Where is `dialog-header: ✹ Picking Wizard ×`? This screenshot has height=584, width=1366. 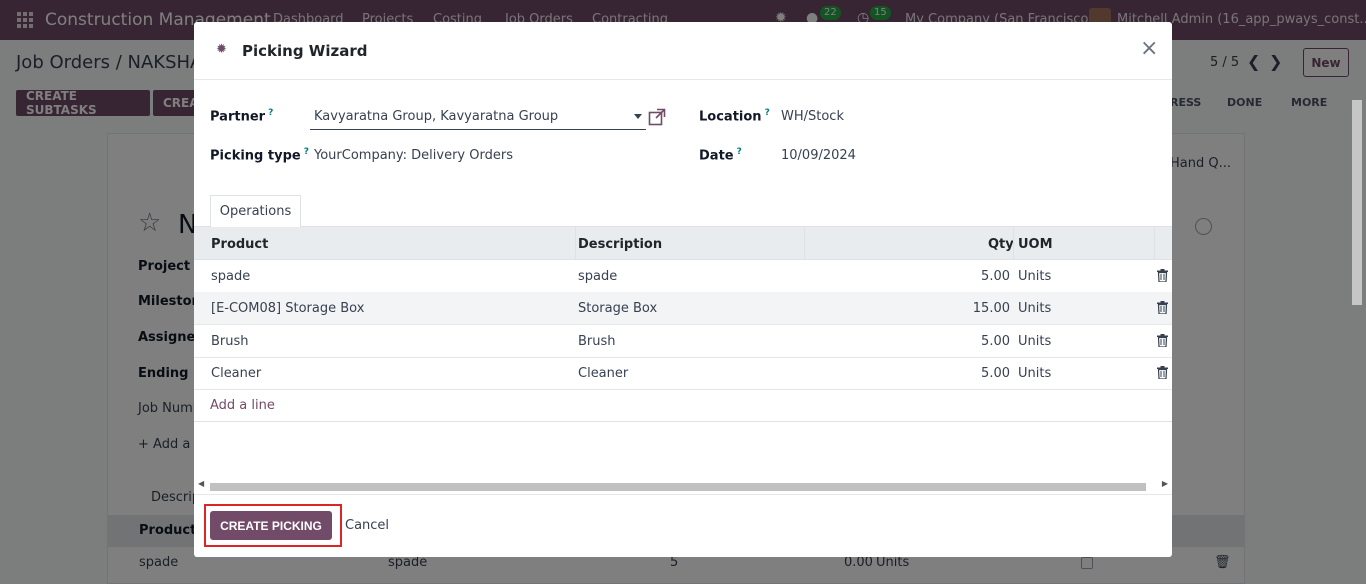
dialog-header: ✹ Picking Wizard × is located at coordinates (683, 51).